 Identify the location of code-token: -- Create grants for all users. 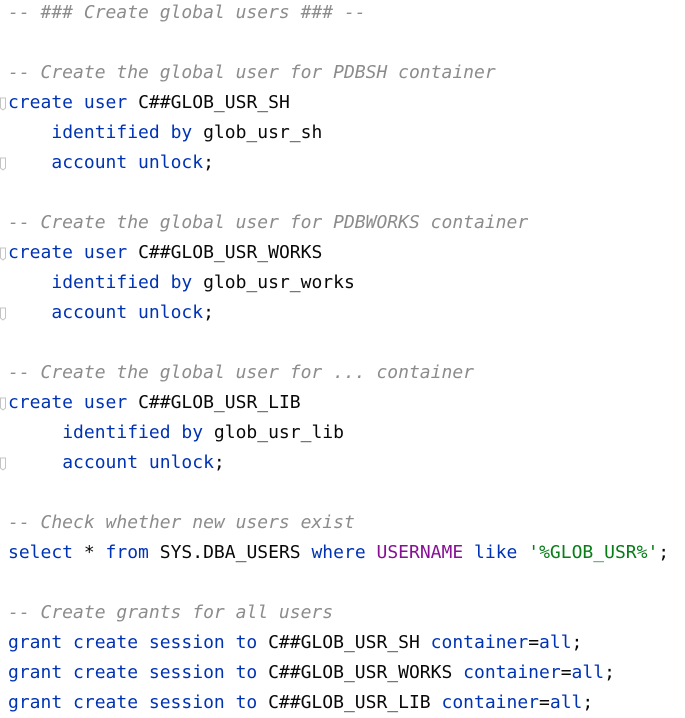
(171, 612).